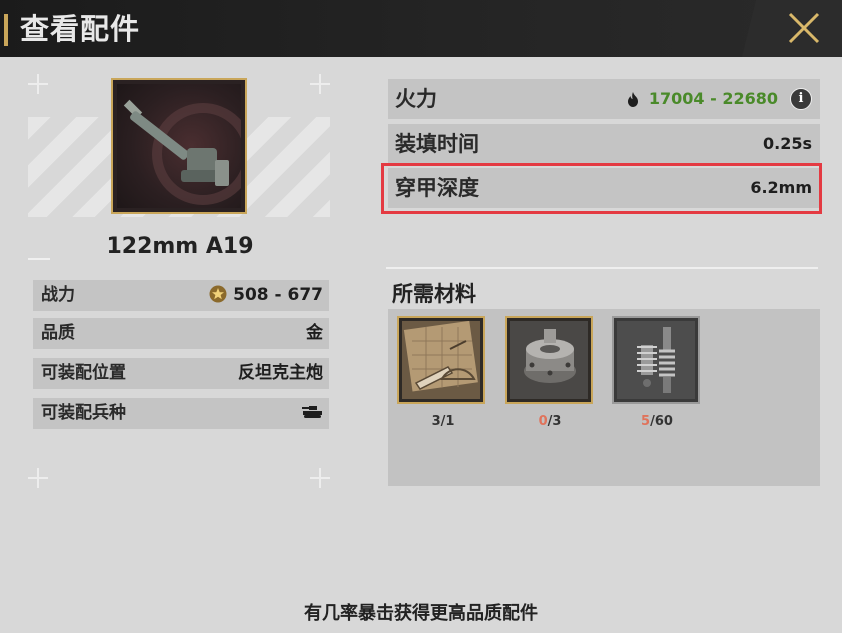 The image size is (842, 633). What do you see at coordinates (421, 28) in the screenshot?
I see `header-bar: 查看配件` at bounding box center [421, 28].